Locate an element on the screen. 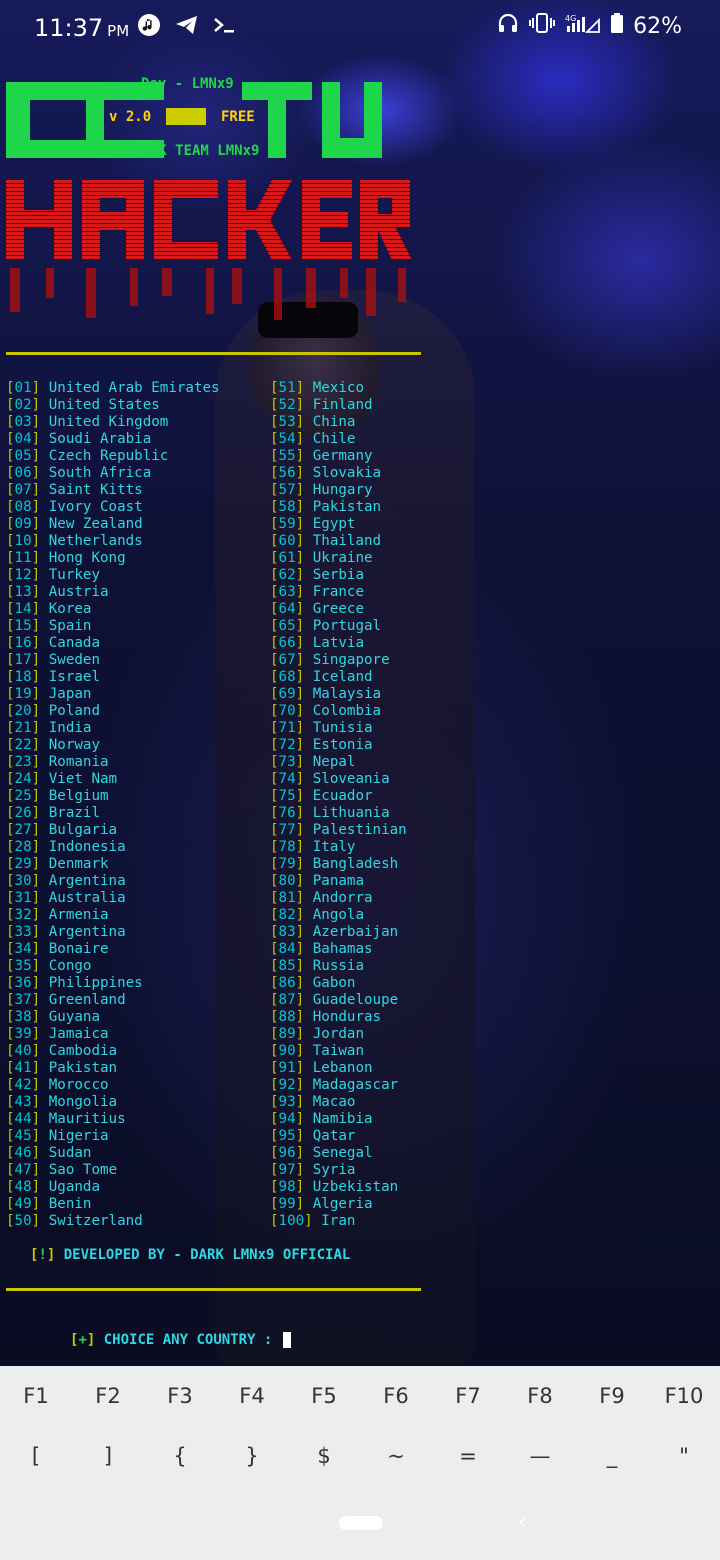 The height and width of the screenshot is (1560, 720). extra-key: $ is located at coordinates (324, 1456).